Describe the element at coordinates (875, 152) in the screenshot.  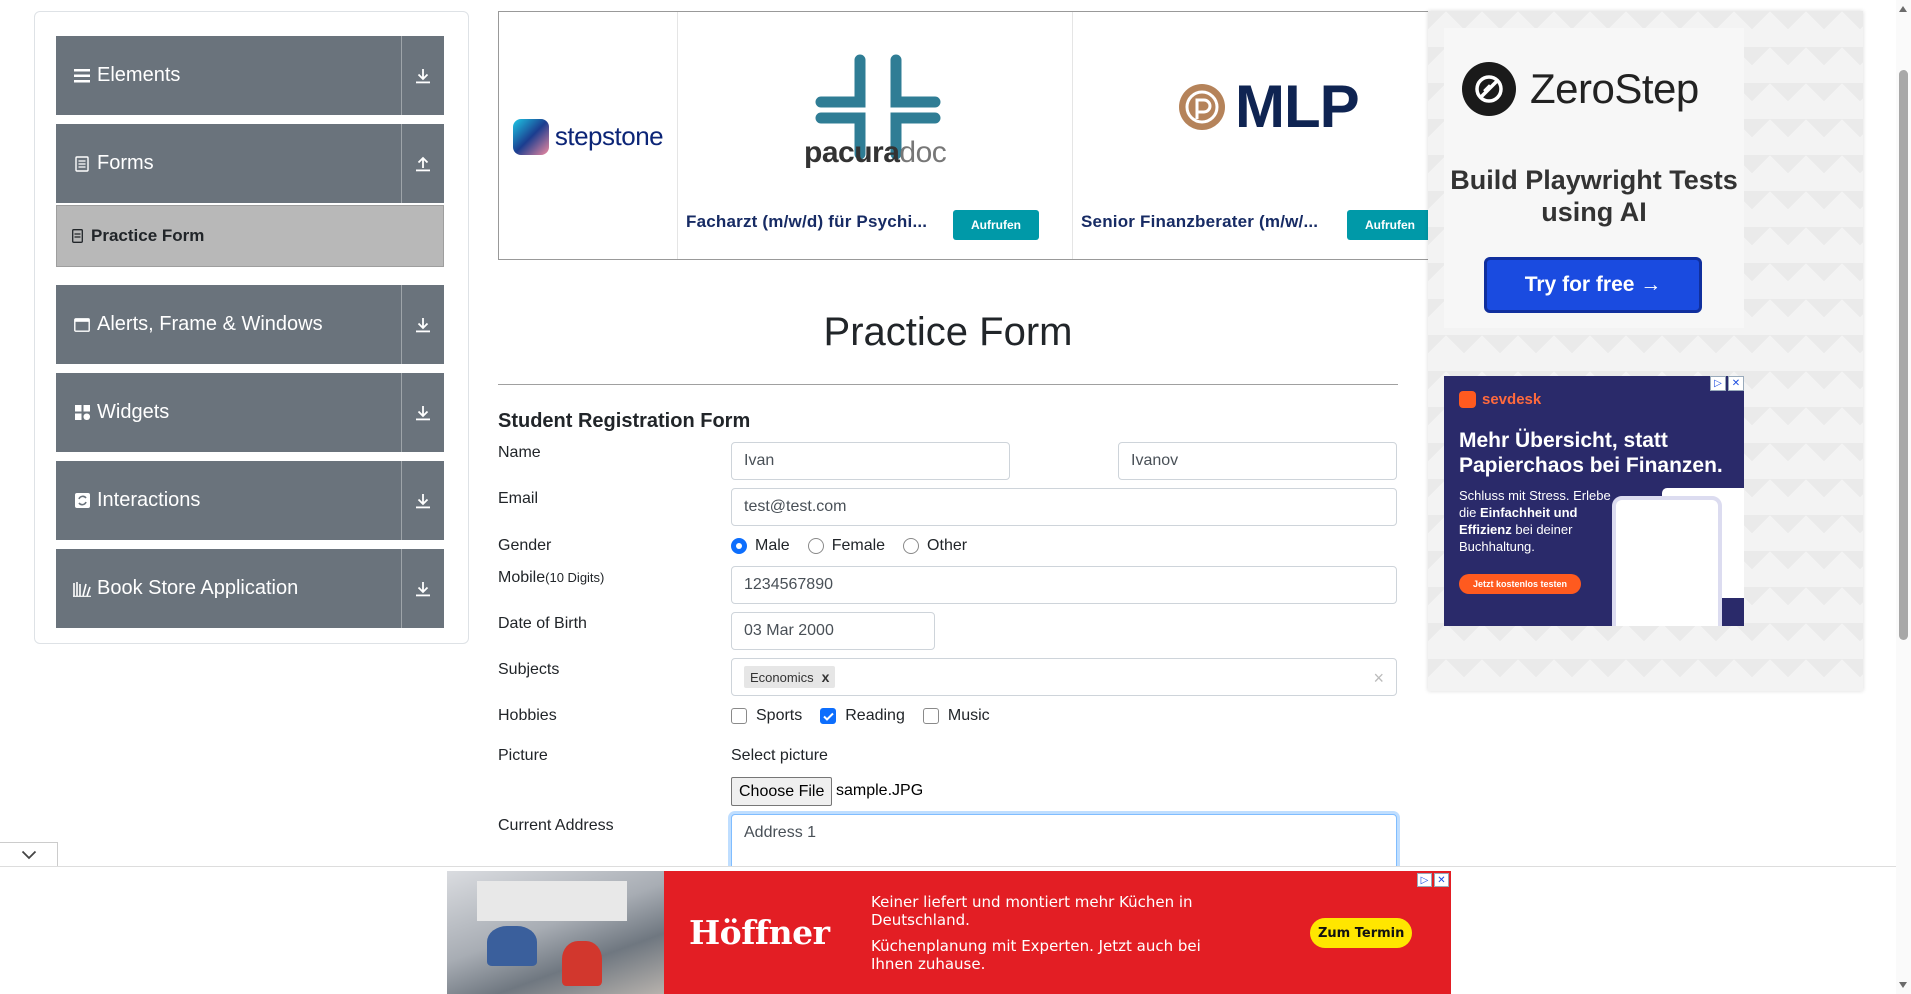
I see `pacuradoc-wordmark: pacuradoc` at that location.